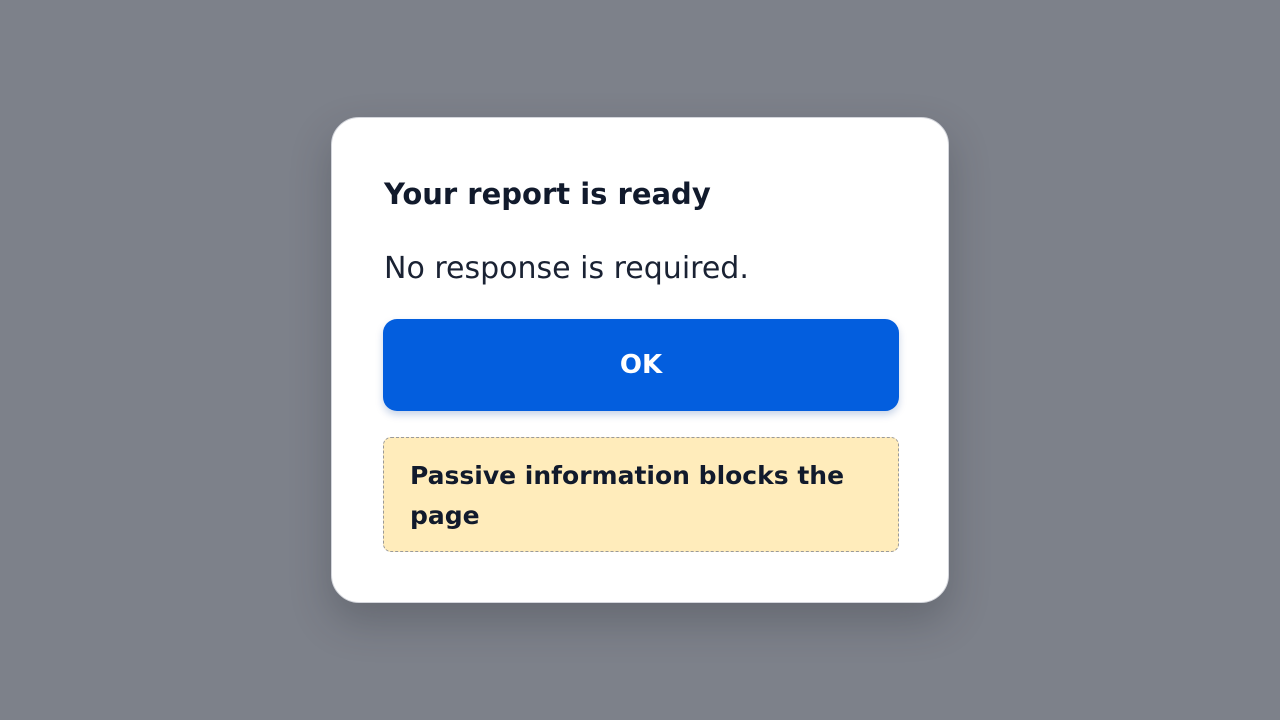  Describe the element at coordinates (566, 268) in the screenshot. I see `dialog-message: No response is required.` at that location.